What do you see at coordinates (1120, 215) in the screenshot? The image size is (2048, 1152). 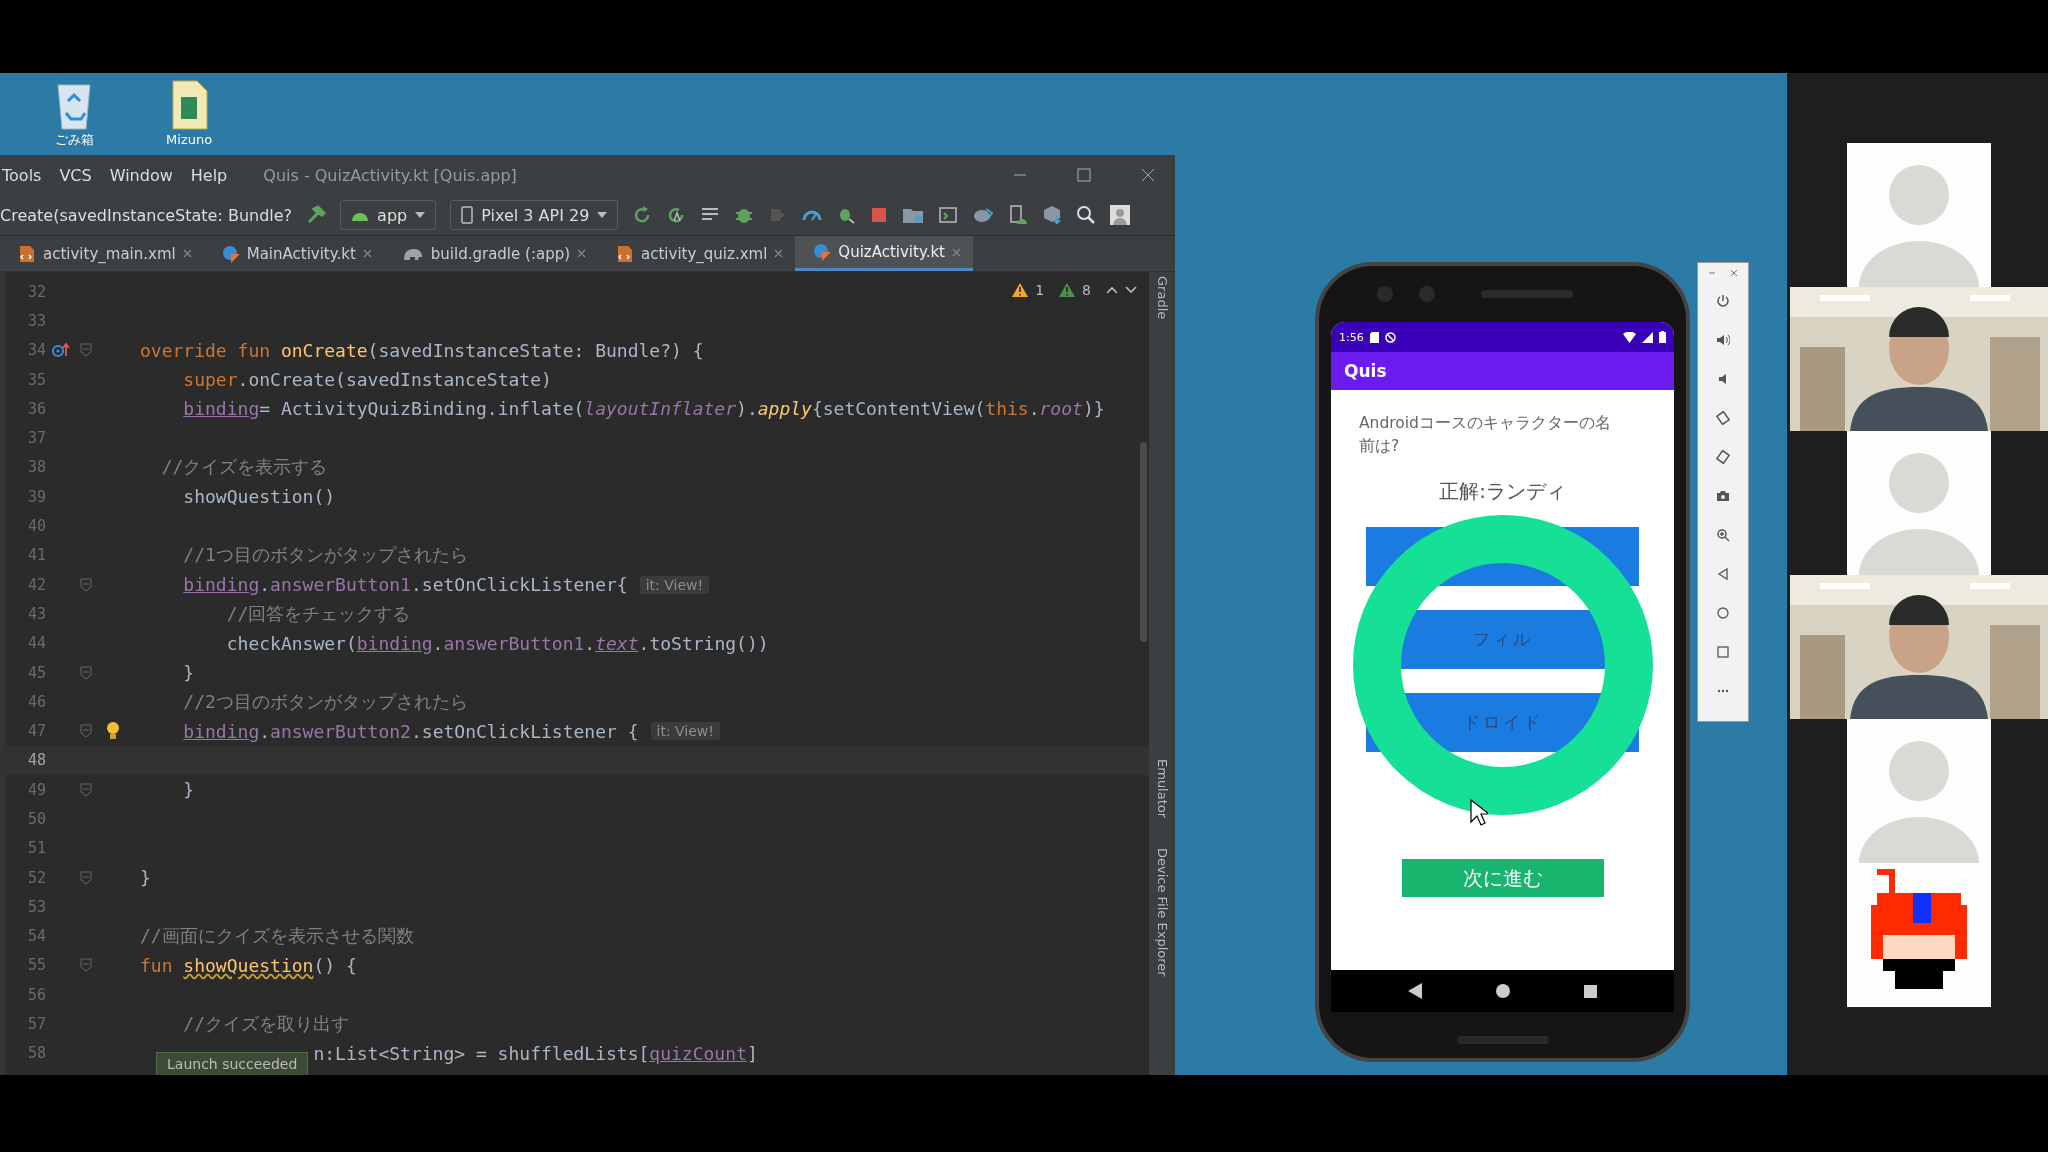 I see `user-icon` at bounding box center [1120, 215].